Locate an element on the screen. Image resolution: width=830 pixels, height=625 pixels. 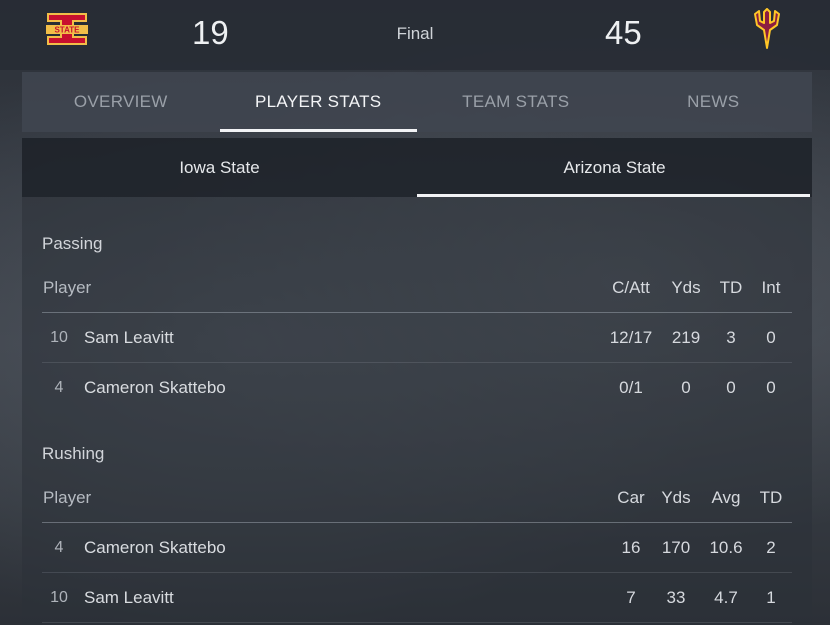
table-header: Player Car Yds Avg TD is located at coordinates (417, 498).